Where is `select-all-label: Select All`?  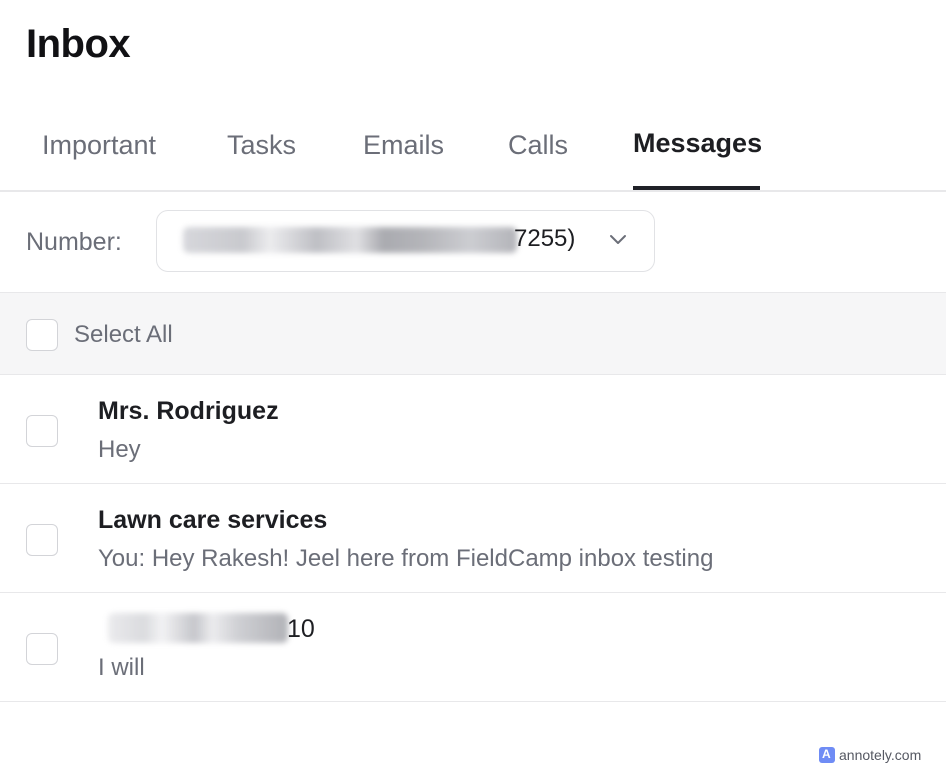
select-all-label: Select All is located at coordinates (123, 334).